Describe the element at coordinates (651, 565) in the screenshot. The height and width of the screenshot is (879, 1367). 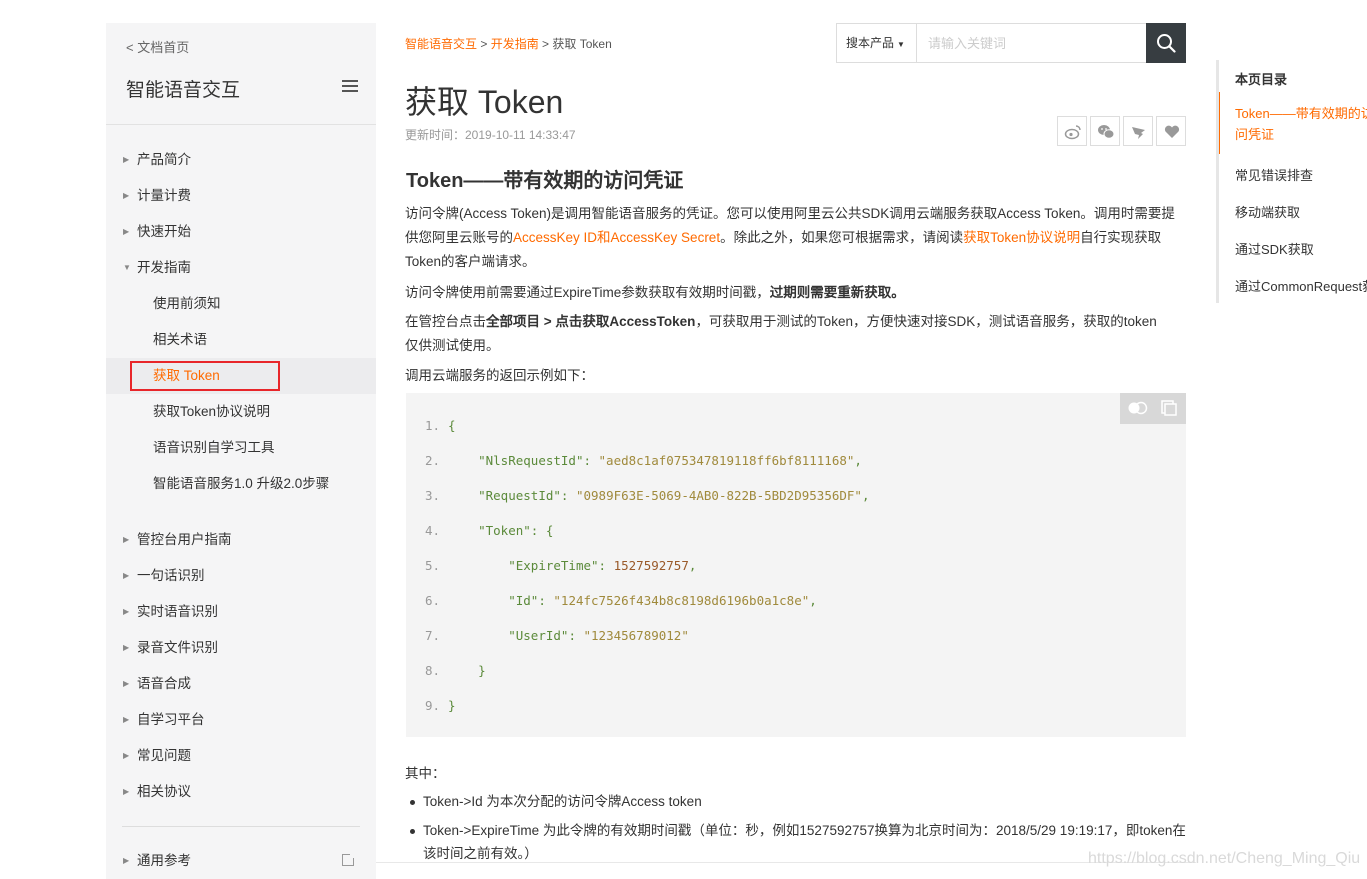
I see `code-value: 1527592757` at that location.